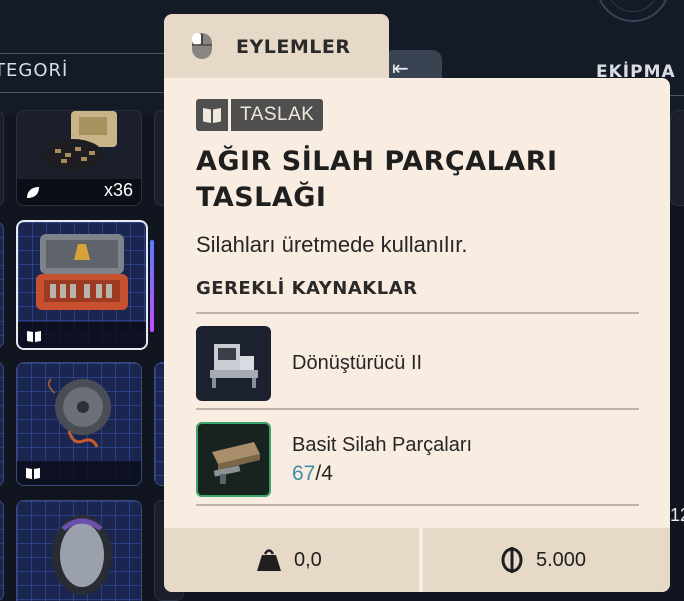 The width and height of the screenshot is (684, 601). Describe the element at coordinates (677, 158) in the screenshot. I see `equipment-slot` at that location.